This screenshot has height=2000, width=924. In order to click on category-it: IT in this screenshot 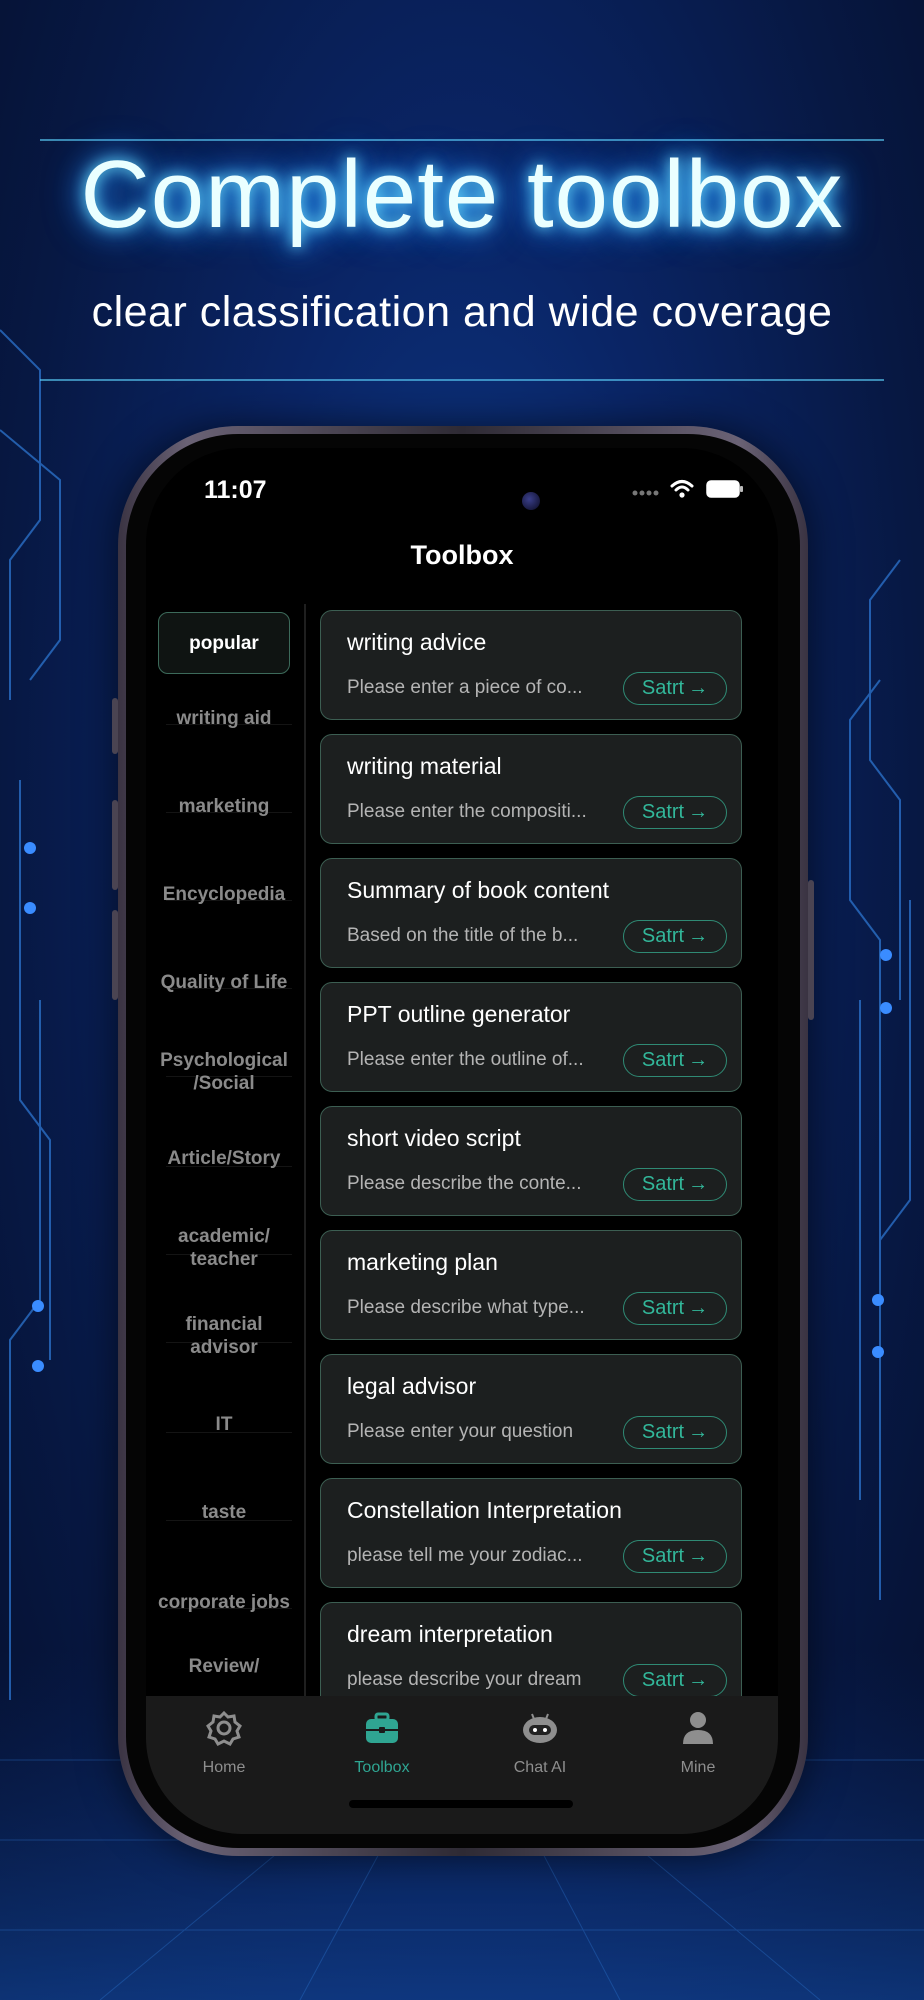, I will do `click(224, 1424)`.